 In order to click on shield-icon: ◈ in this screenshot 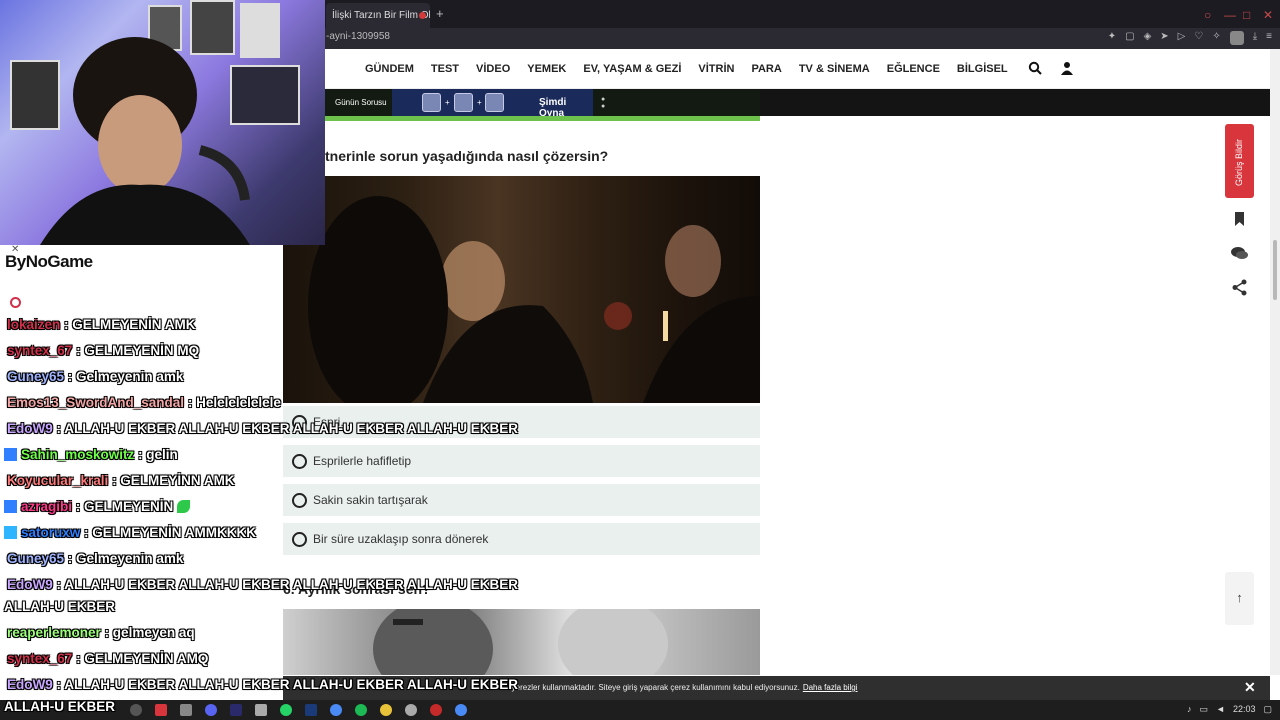, I will do `click(1148, 38)`.